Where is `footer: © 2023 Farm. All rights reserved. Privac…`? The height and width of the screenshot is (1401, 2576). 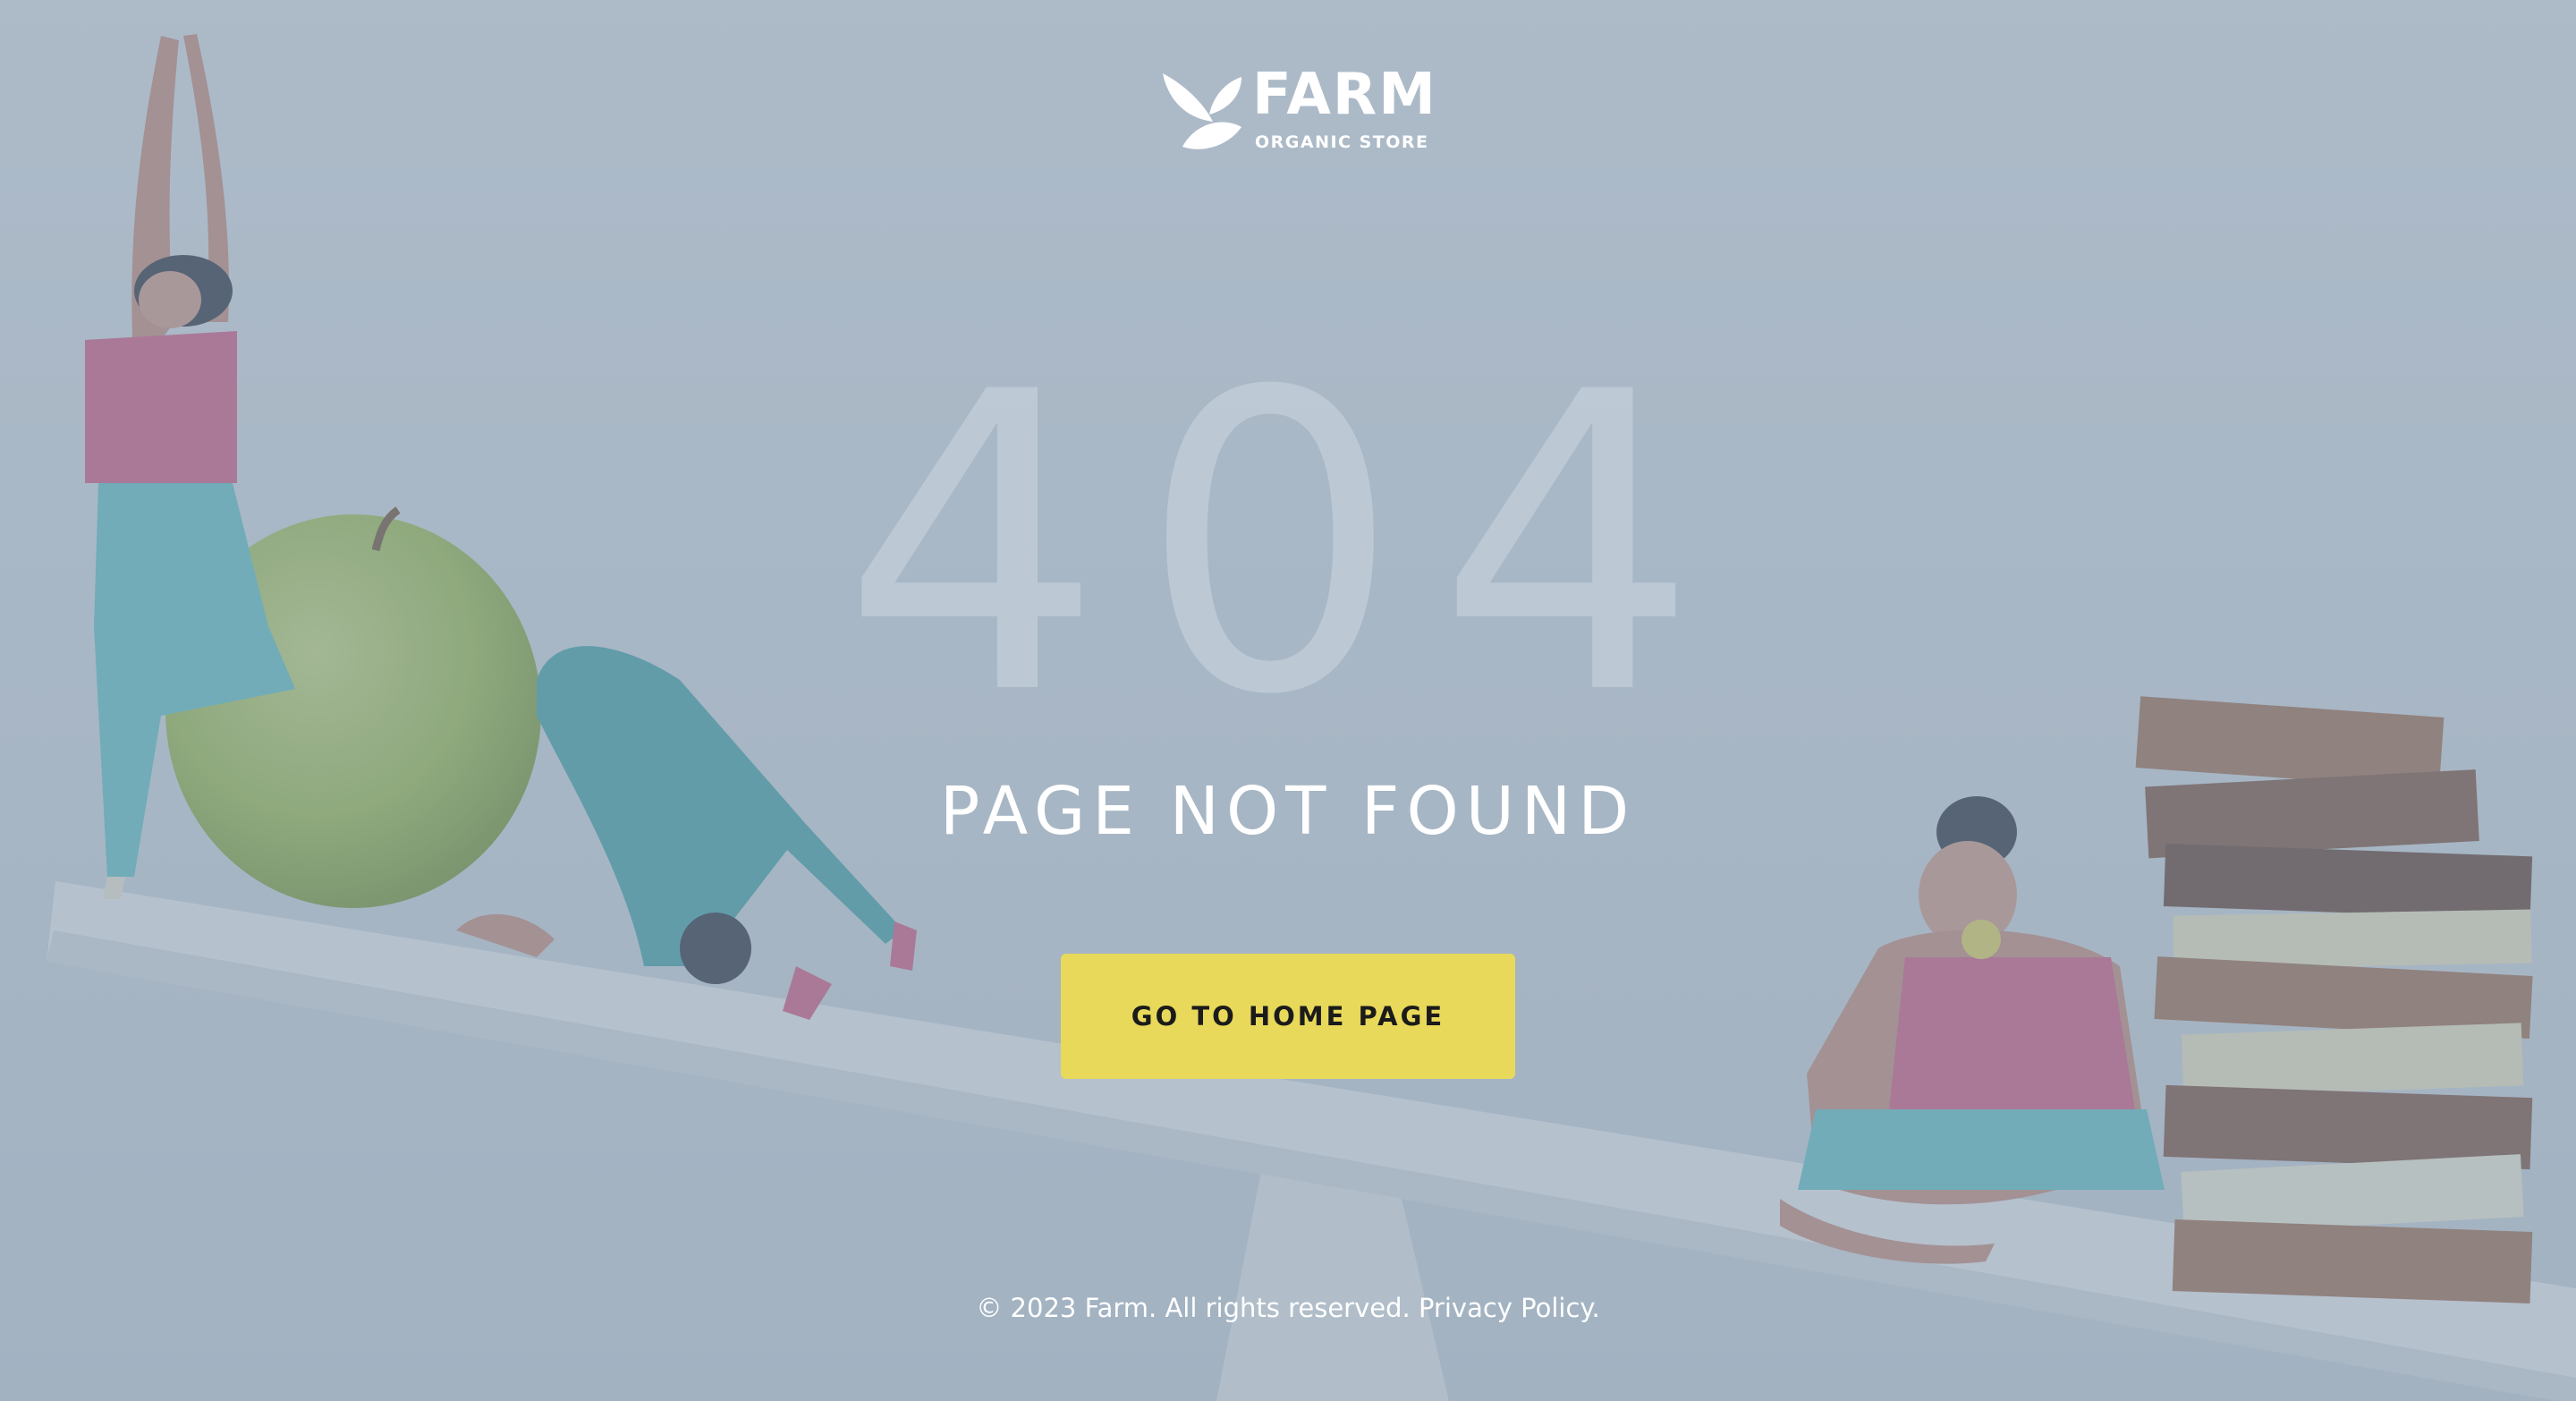 footer: © 2023 Farm. All rights reserved. Privac… is located at coordinates (1288, 1308).